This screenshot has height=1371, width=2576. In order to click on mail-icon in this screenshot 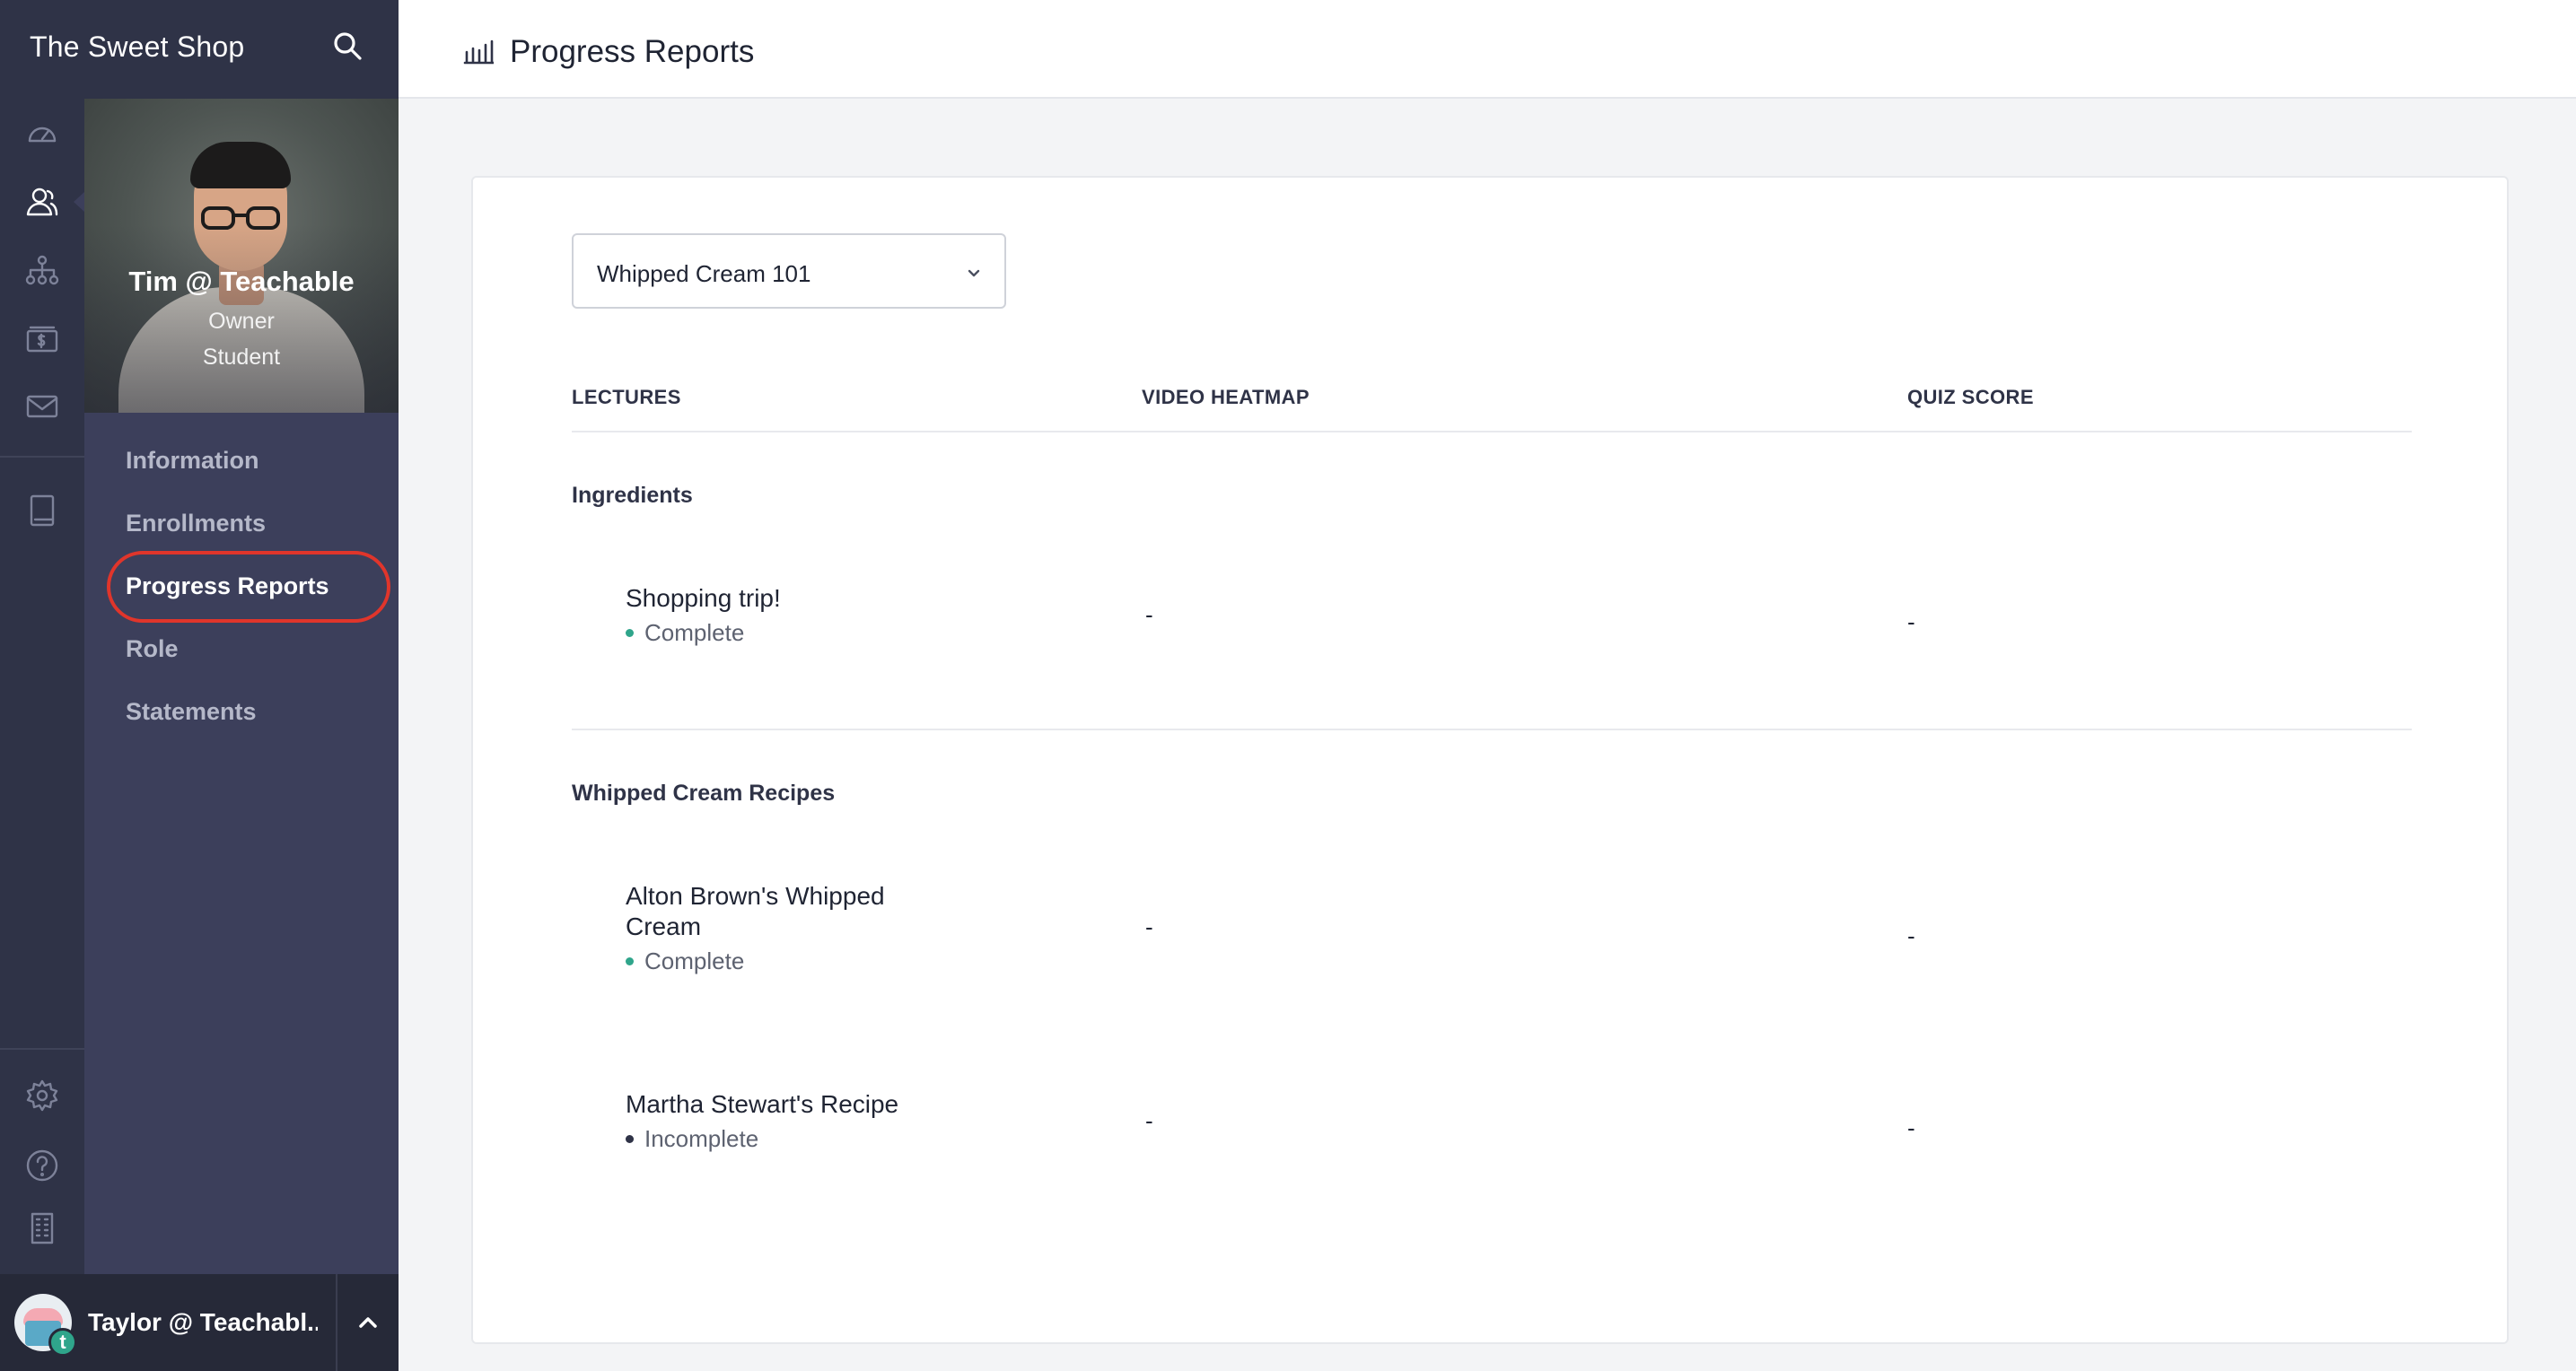, I will do `click(42, 406)`.